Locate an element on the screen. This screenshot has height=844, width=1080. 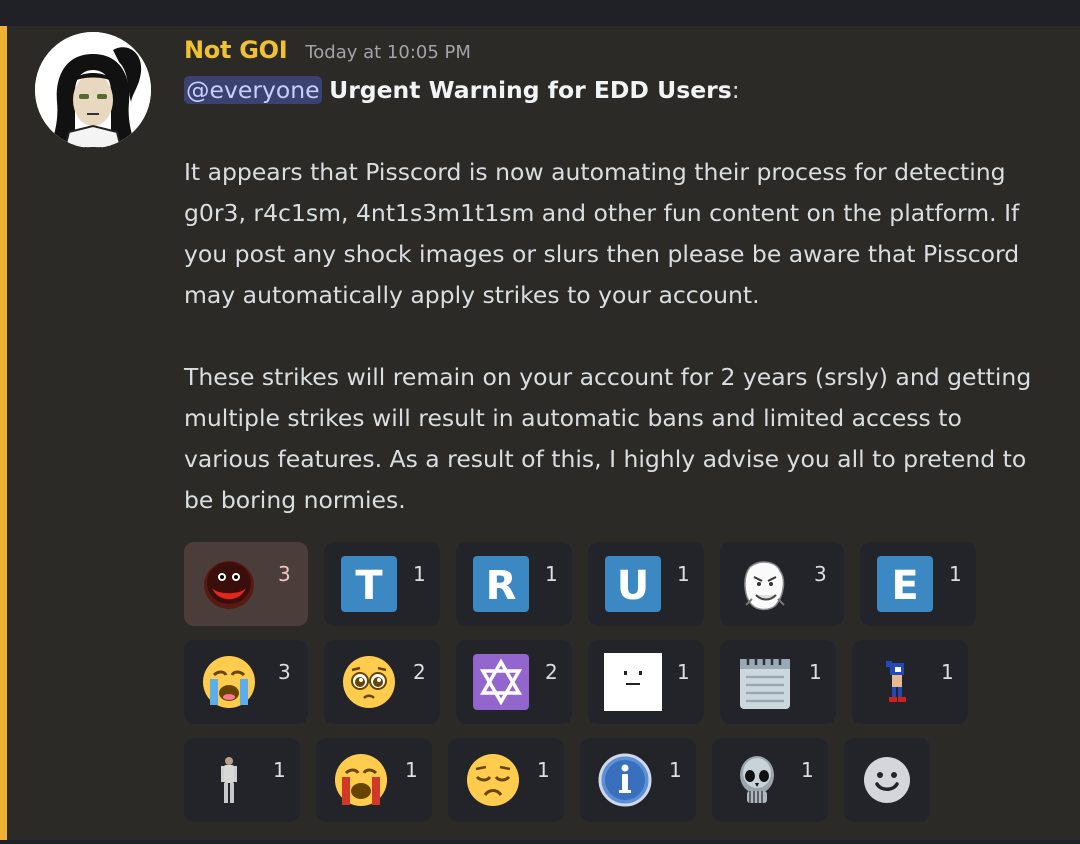
reaction-standing-man: 1 is located at coordinates (242, 780).